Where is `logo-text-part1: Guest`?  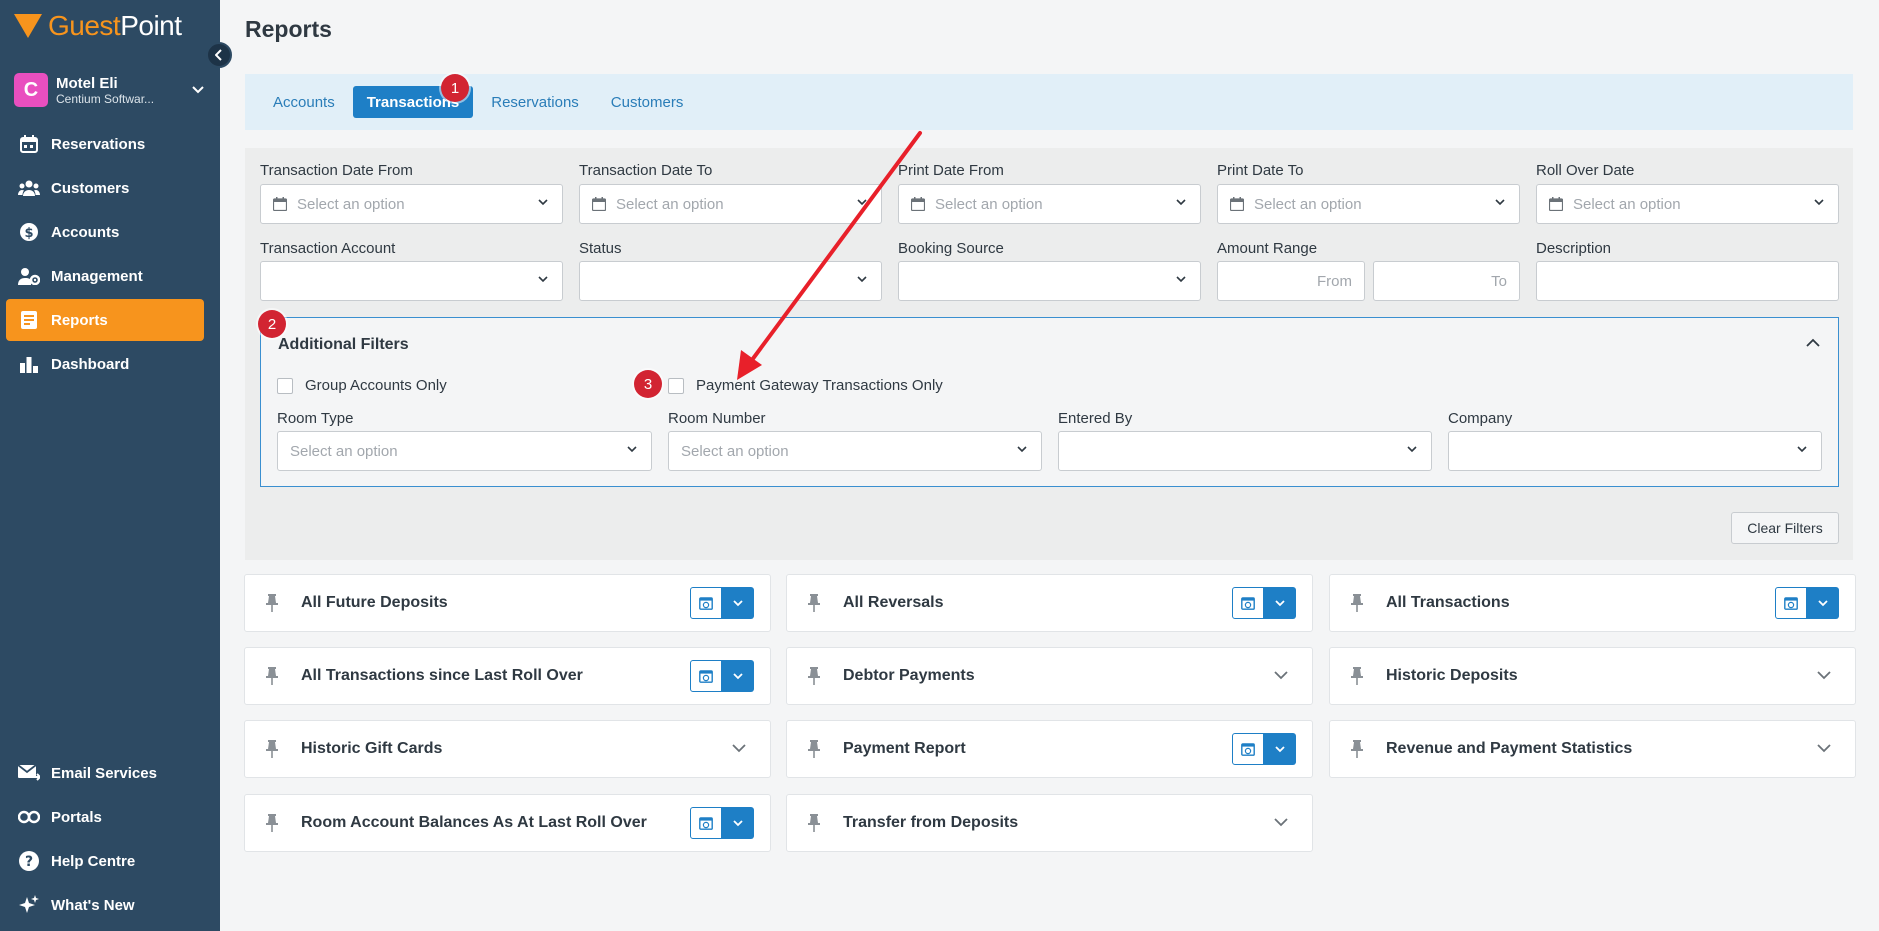 logo-text-part1: Guest is located at coordinates (84, 25).